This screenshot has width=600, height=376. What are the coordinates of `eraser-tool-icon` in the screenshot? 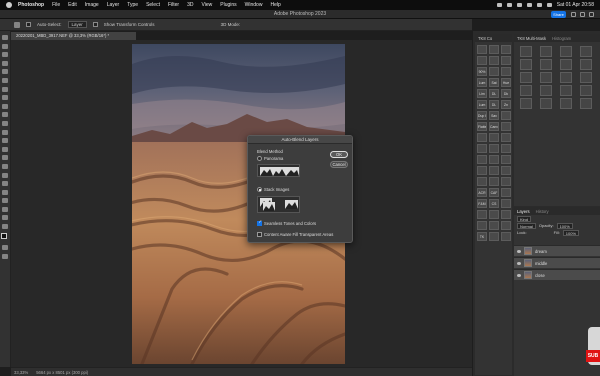 It's located at (5, 141).